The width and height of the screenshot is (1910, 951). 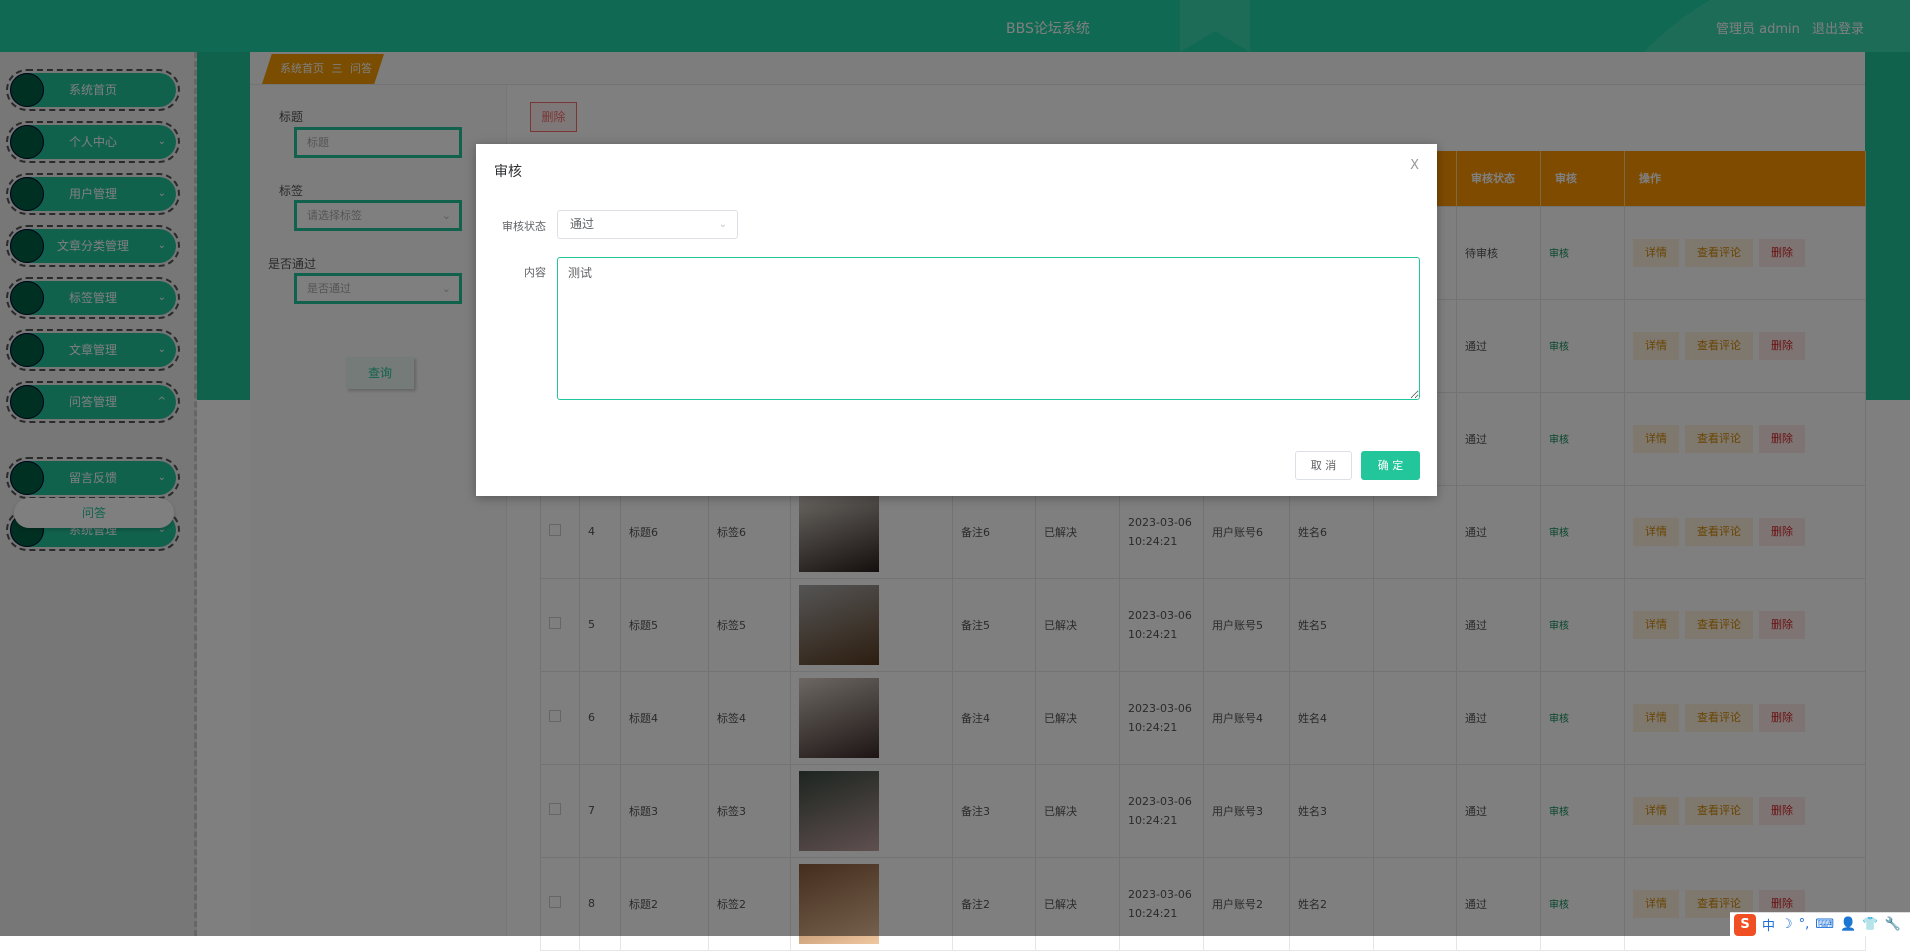 I want to click on sogou-logo-icon: S, so click(x=1745, y=924).